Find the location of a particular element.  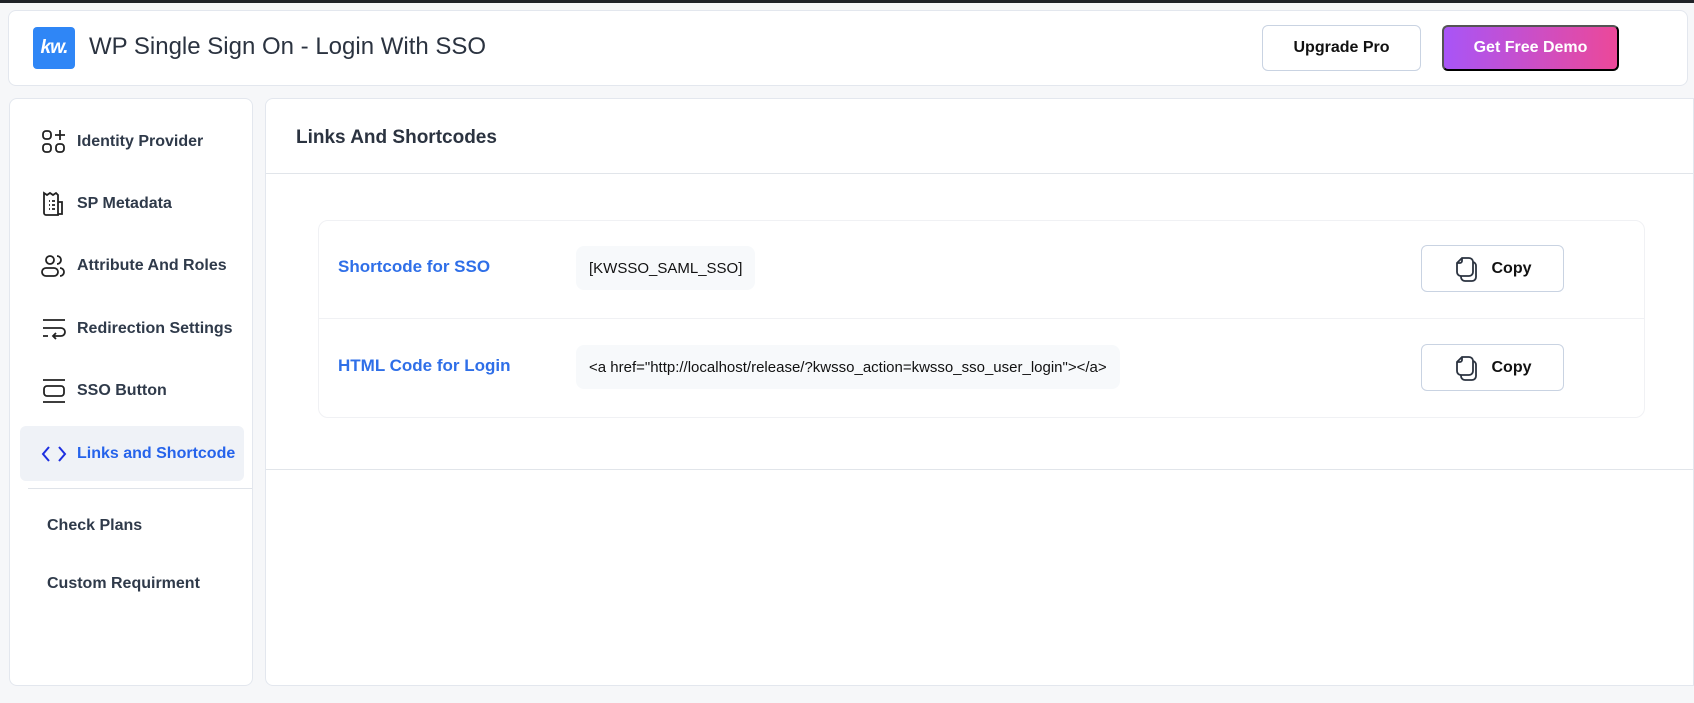

sidebar-item-sso-button: SSO Button is located at coordinates (132, 390).